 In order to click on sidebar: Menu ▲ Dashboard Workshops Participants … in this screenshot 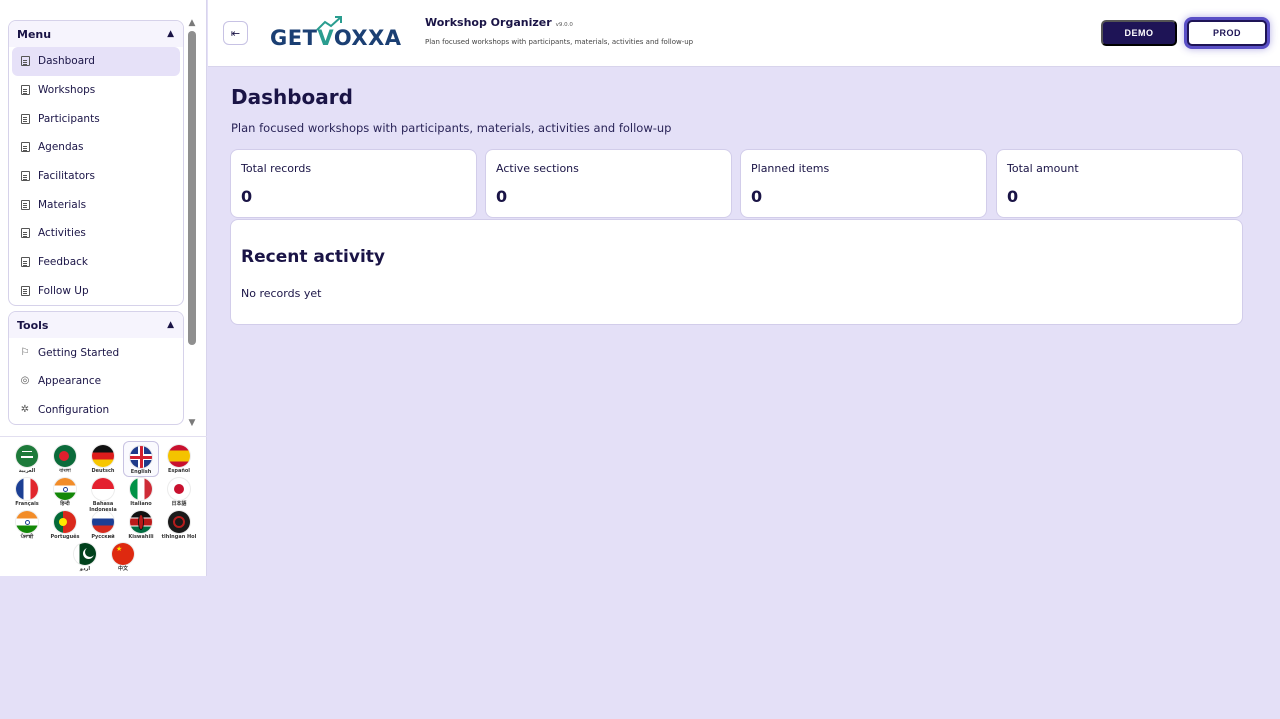, I will do `click(103, 288)`.